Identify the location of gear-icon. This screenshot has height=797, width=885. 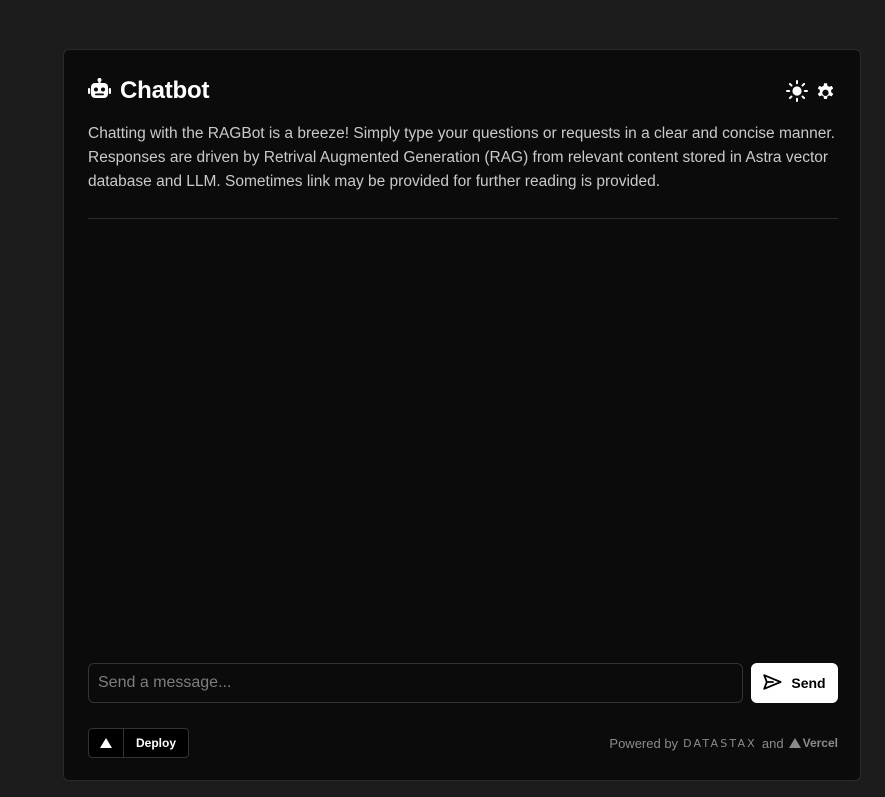
(825, 91).